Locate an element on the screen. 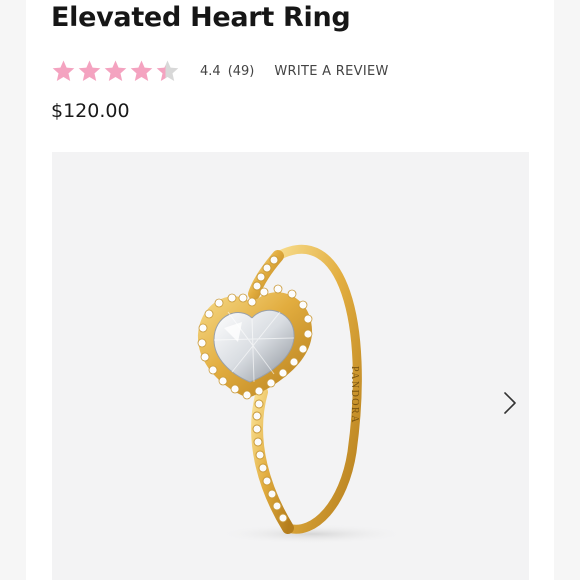 This screenshot has width=580, height=580. page-right-margin is located at coordinates (567, 290).